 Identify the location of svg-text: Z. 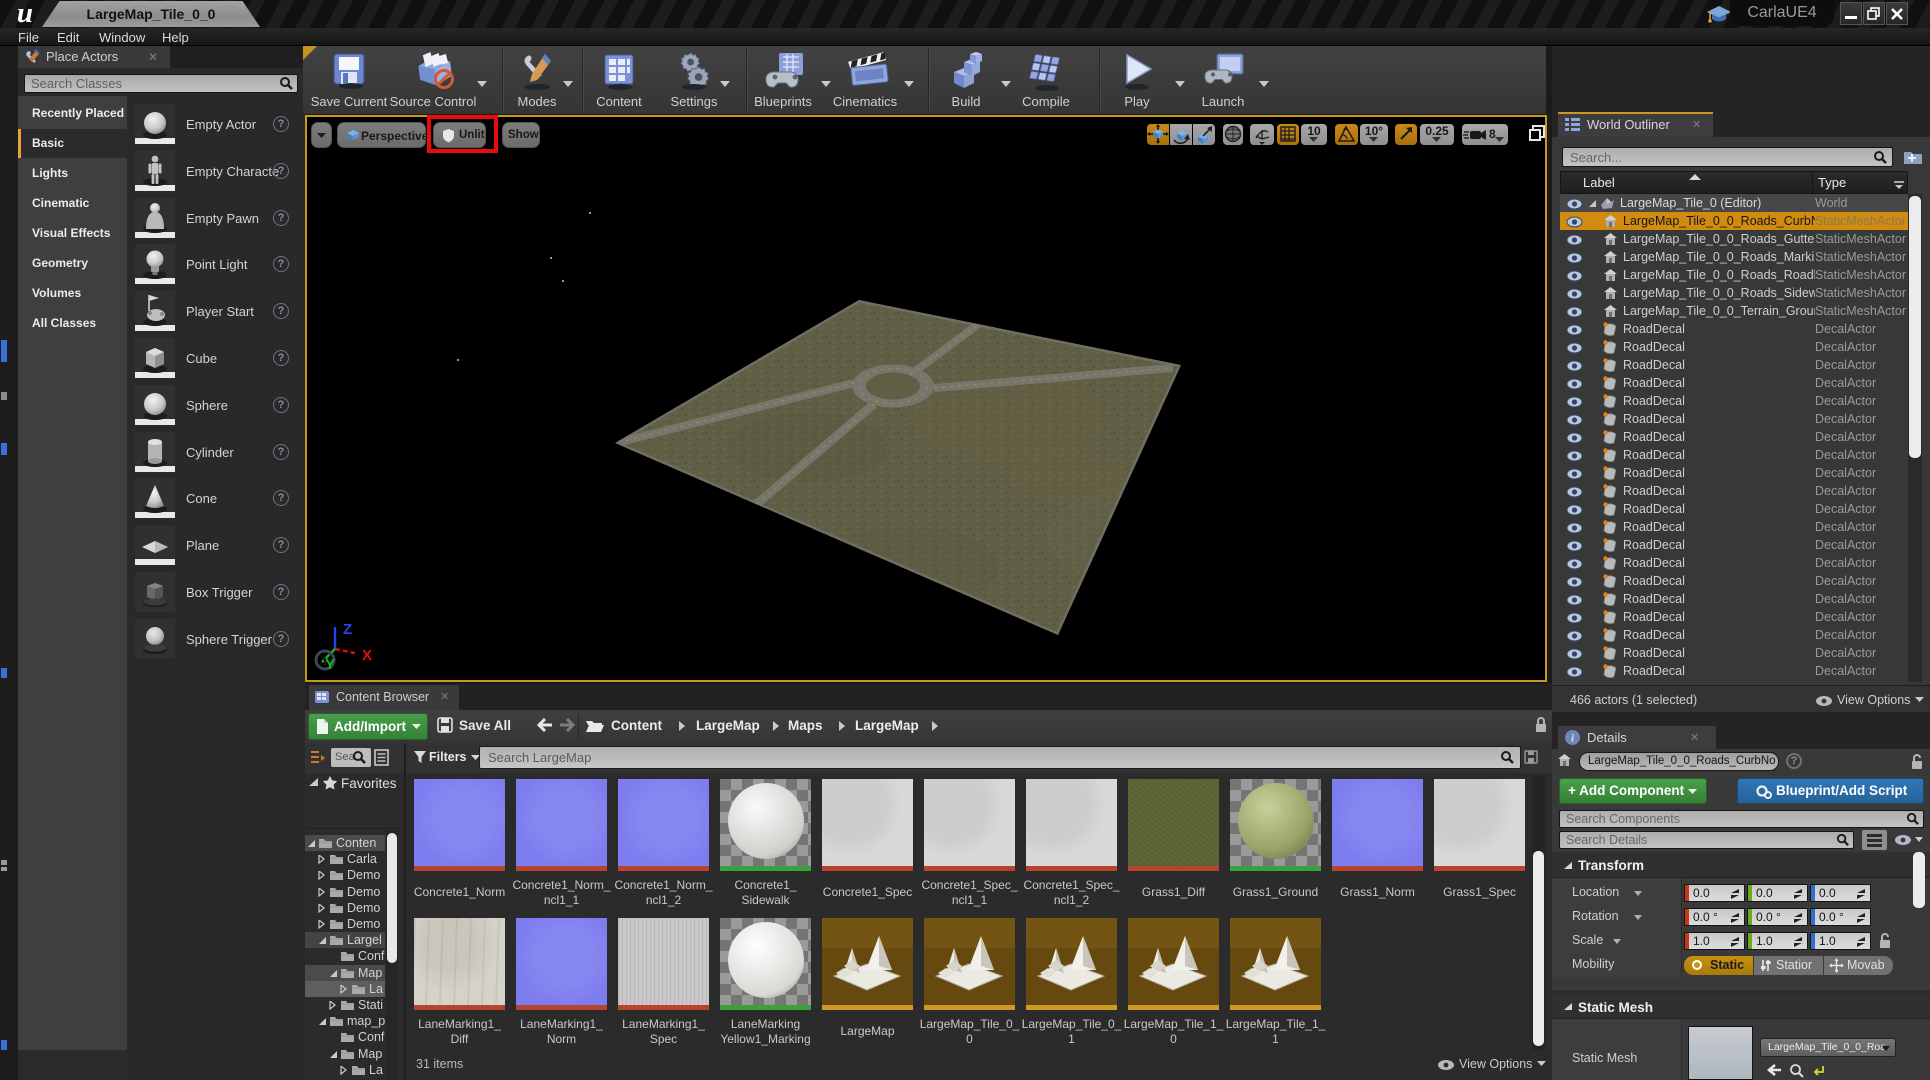
(347, 629).